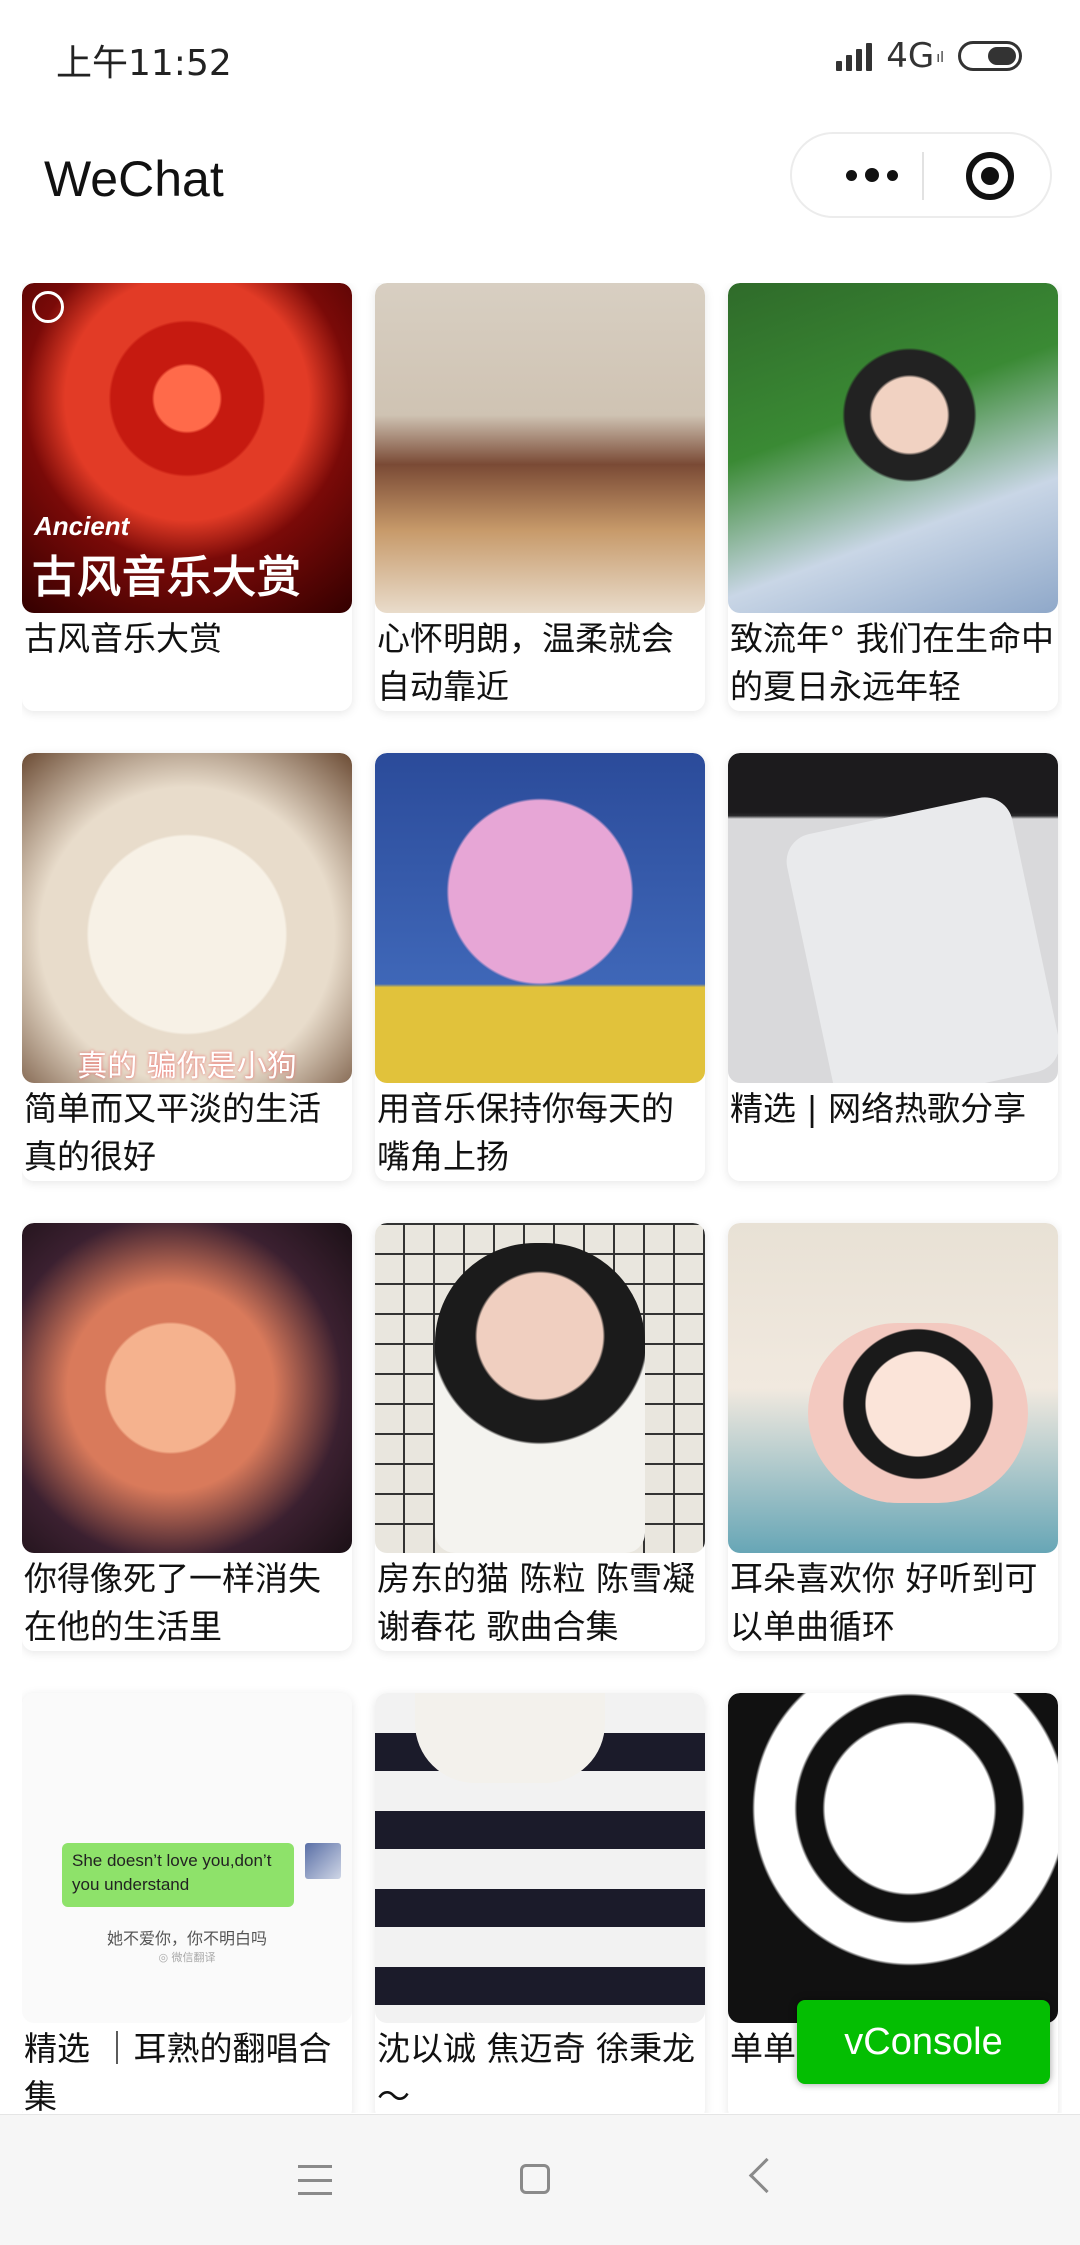  I want to click on network-label: 4G, so click(910, 56).